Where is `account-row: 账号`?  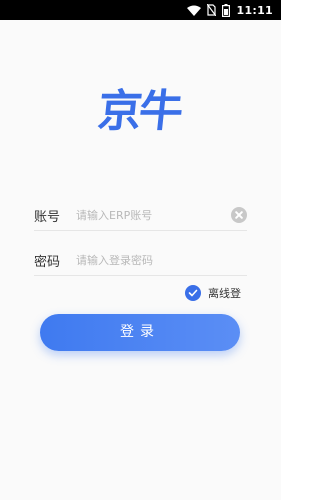 account-row: 账号 is located at coordinates (140, 215).